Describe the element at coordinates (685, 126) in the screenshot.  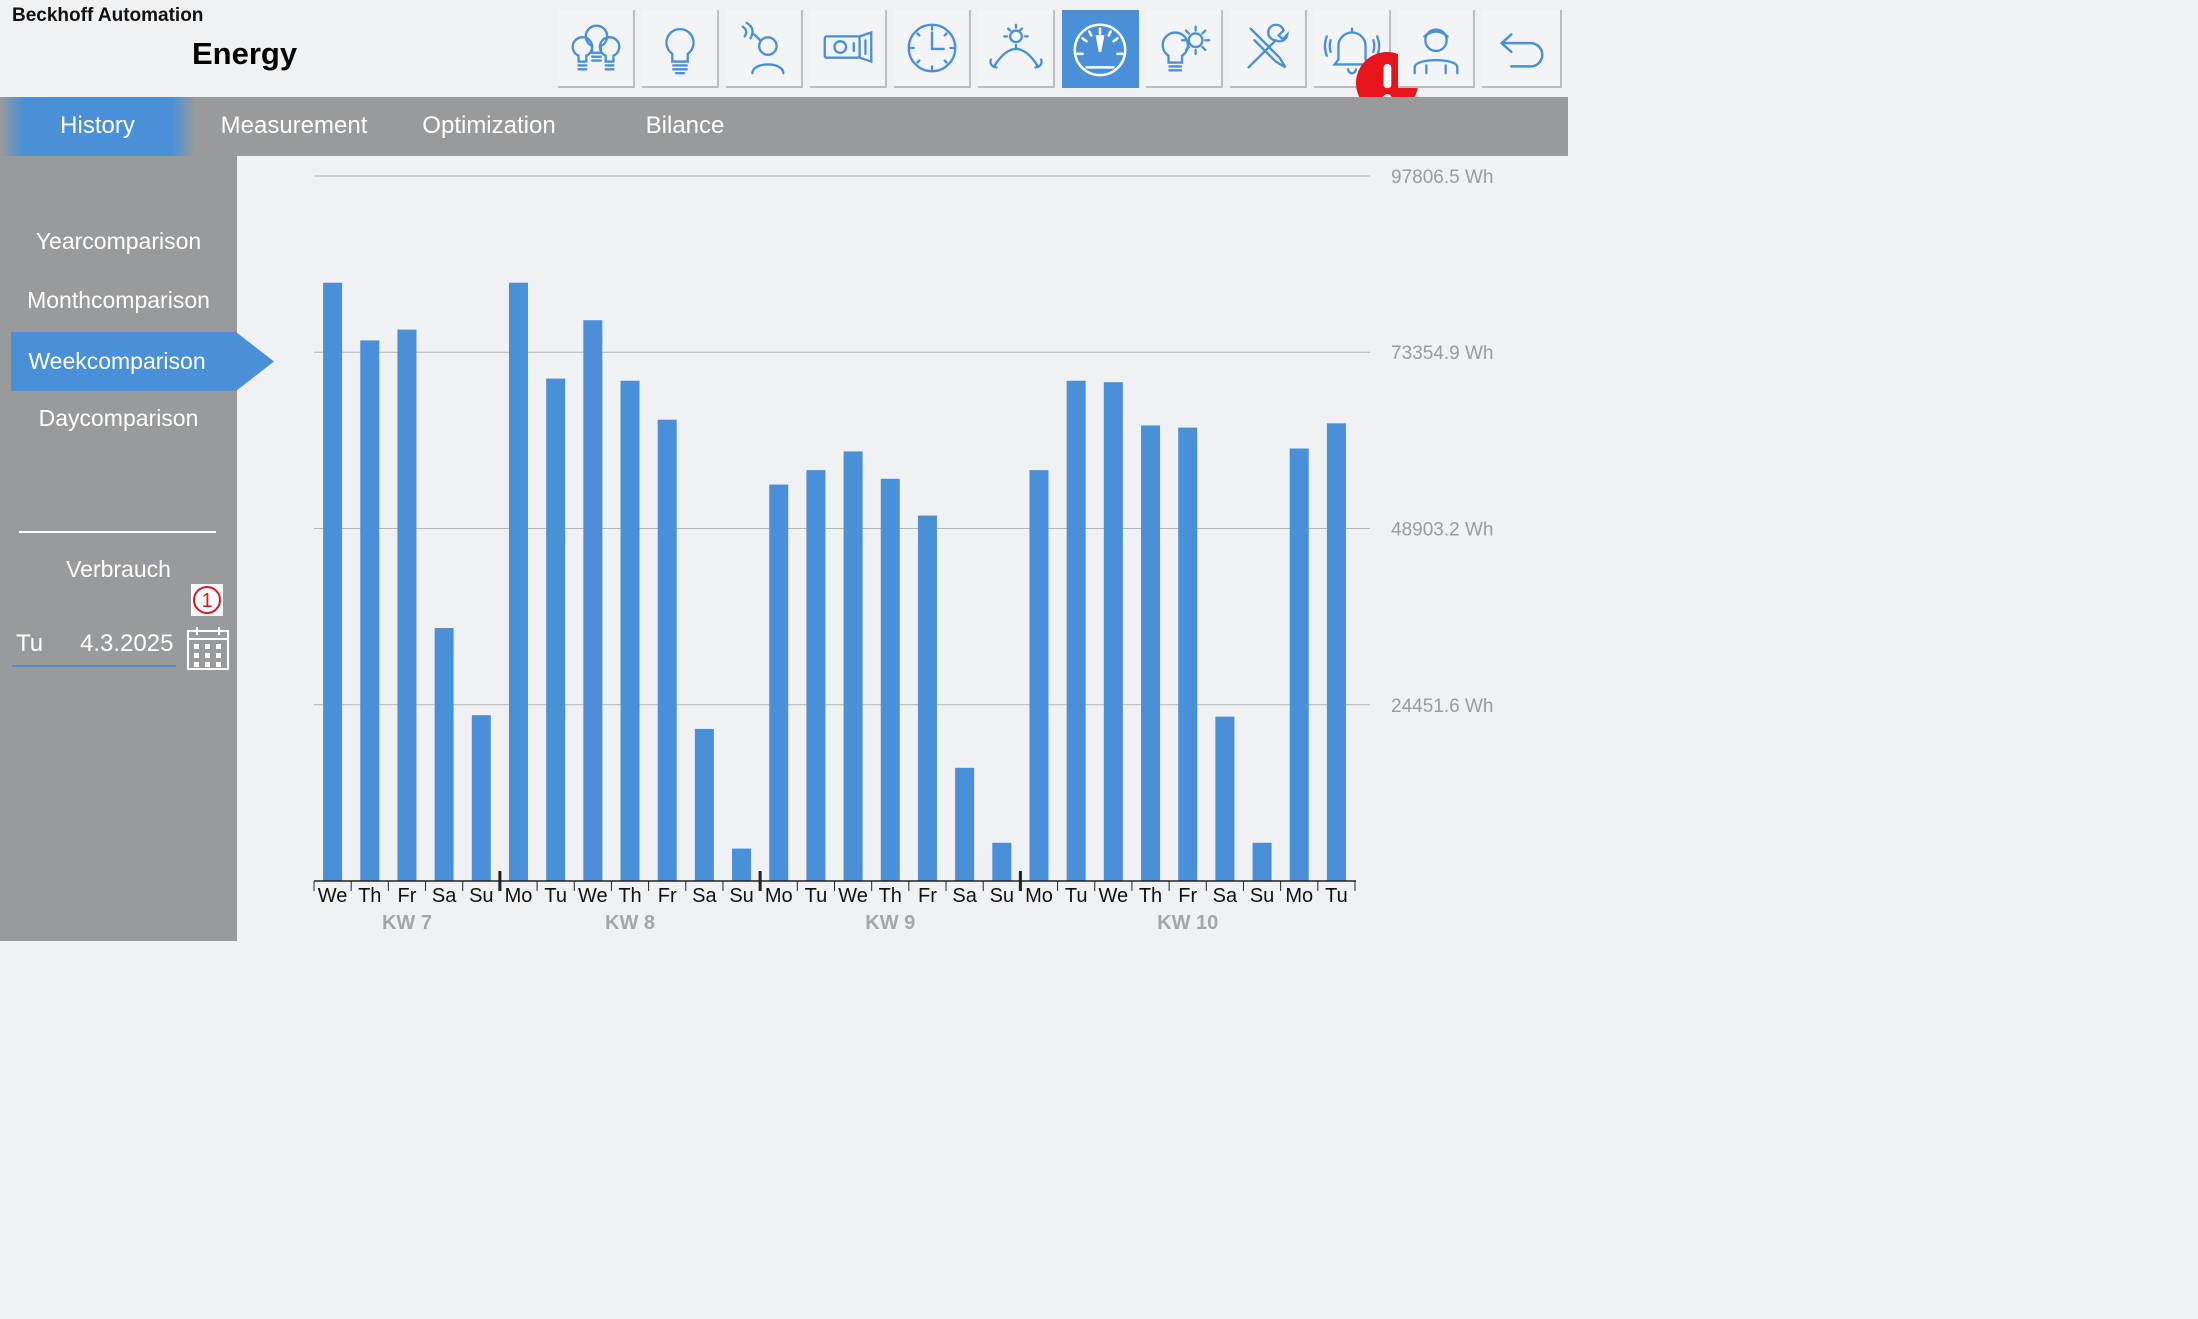
I see `tab-bilance: Bilance` at that location.